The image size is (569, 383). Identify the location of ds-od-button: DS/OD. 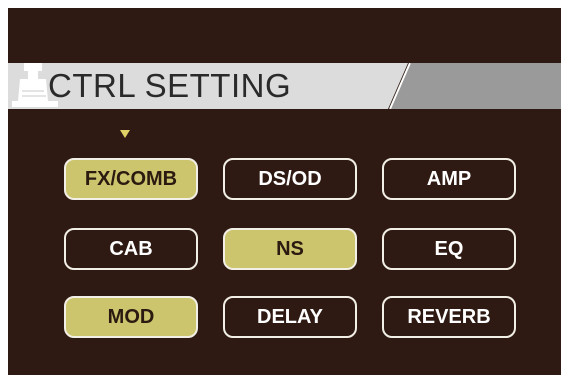
(290, 179).